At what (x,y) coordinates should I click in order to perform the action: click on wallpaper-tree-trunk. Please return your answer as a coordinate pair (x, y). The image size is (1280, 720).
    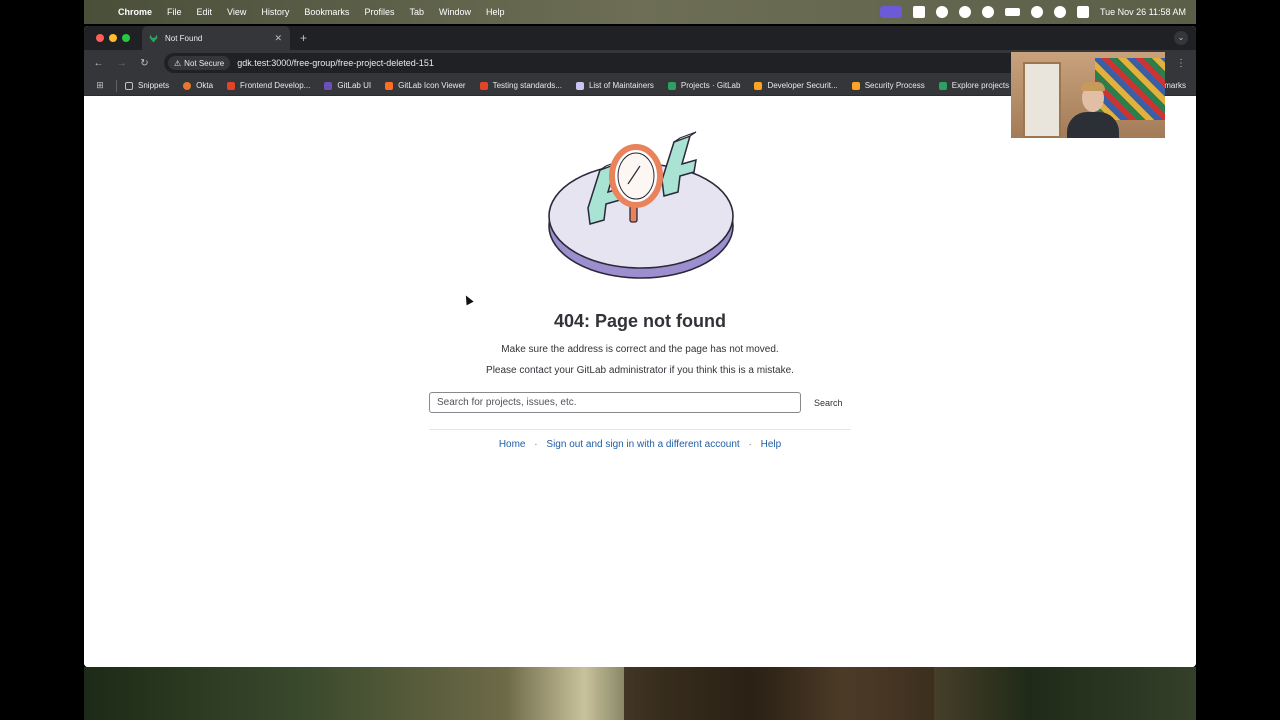
    Looking at the image, I should click on (779, 693).